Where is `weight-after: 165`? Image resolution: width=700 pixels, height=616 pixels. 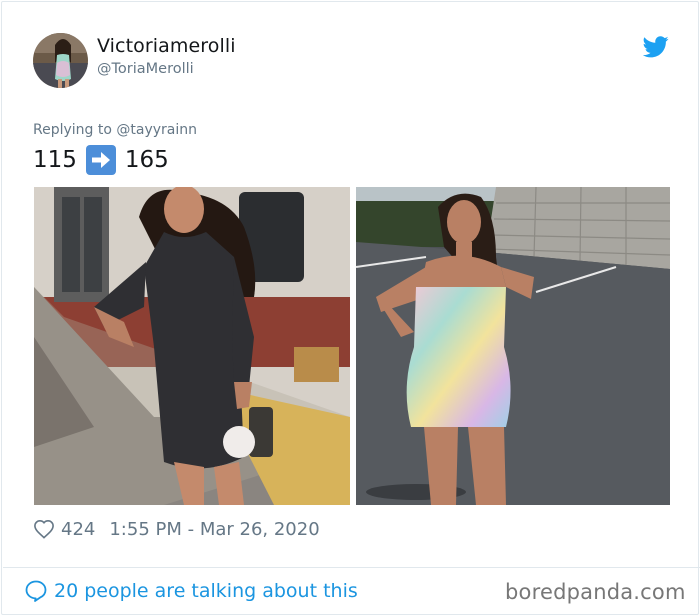 weight-after: 165 is located at coordinates (146, 160).